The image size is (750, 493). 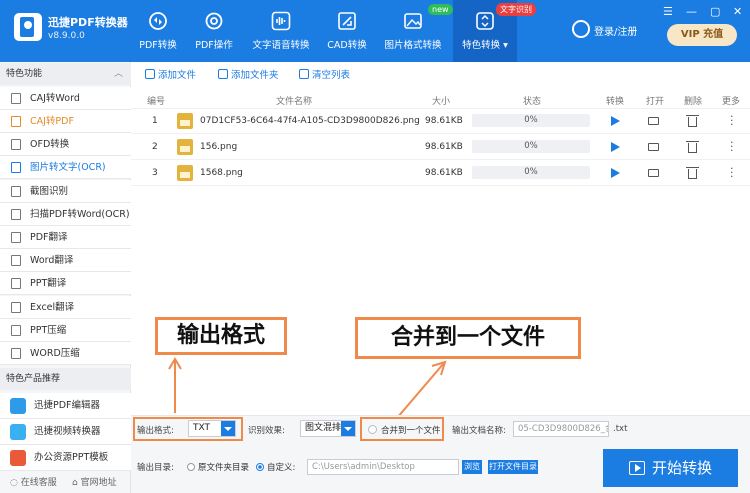 What do you see at coordinates (65, 432) in the screenshot?
I see `product-video-converter: 迅捷视频转换器` at bounding box center [65, 432].